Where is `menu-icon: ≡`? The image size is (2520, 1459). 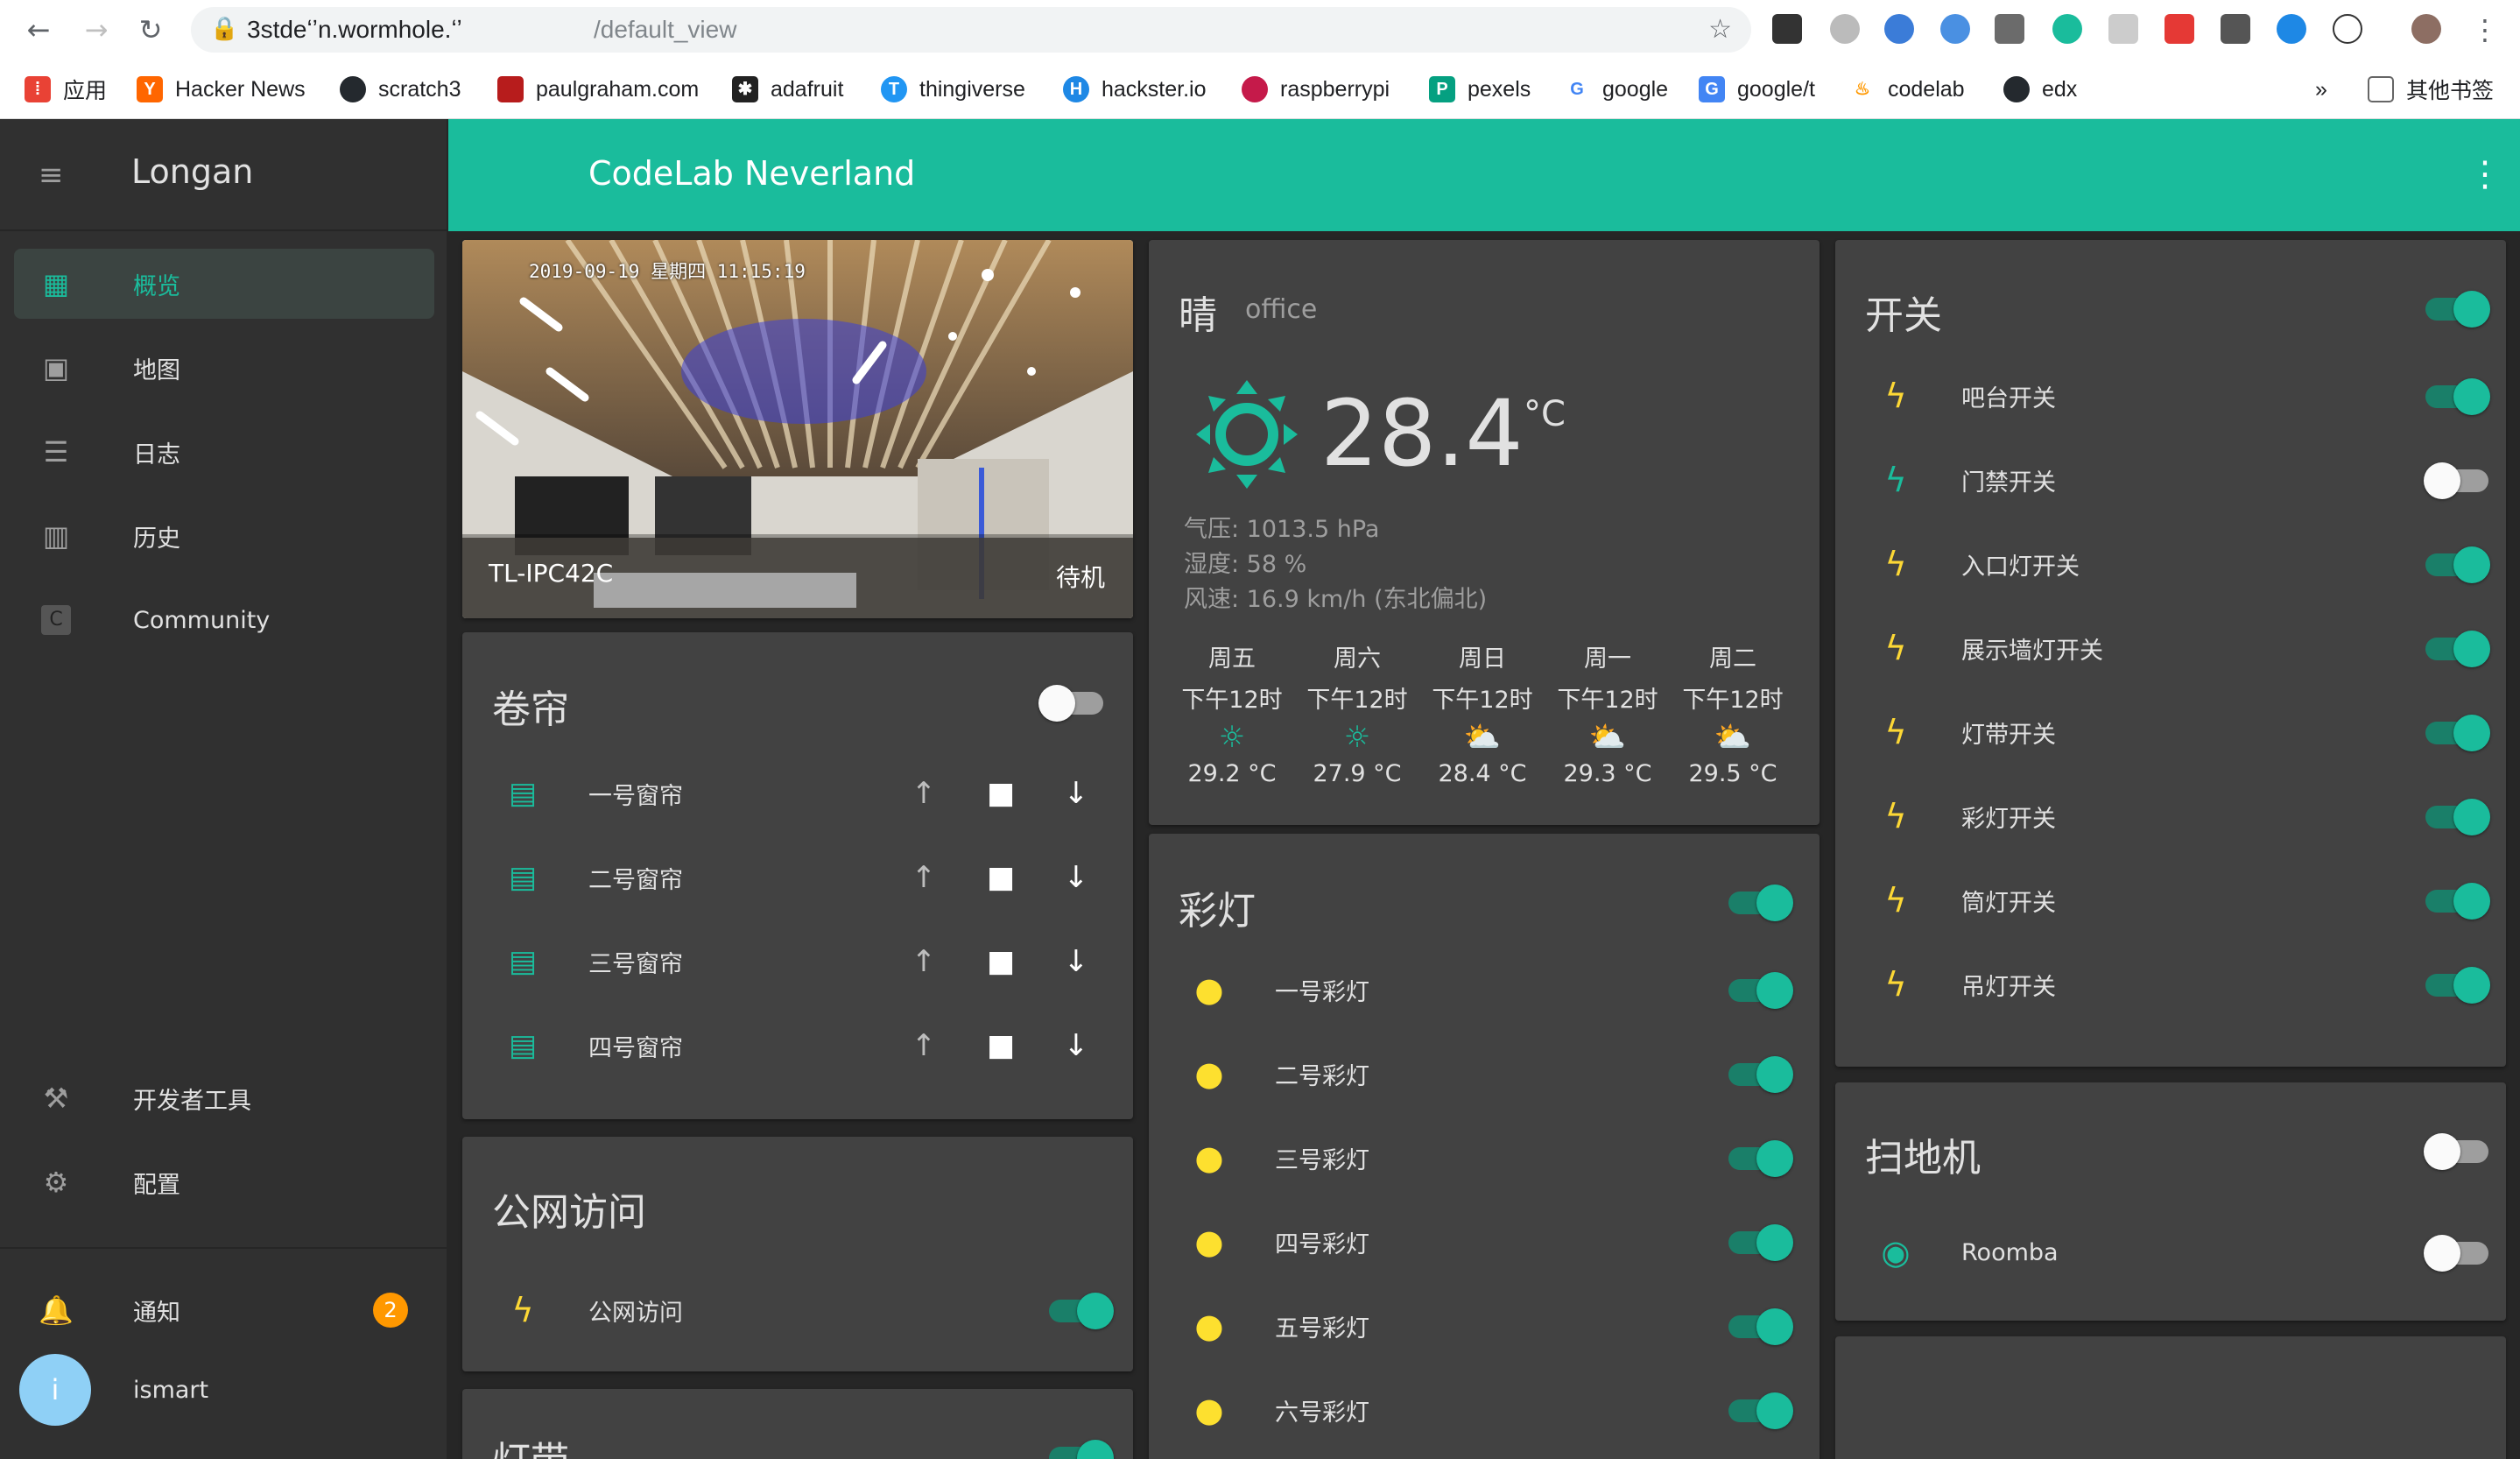 menu-icon: ≡ is located at coordinates (56, 175).